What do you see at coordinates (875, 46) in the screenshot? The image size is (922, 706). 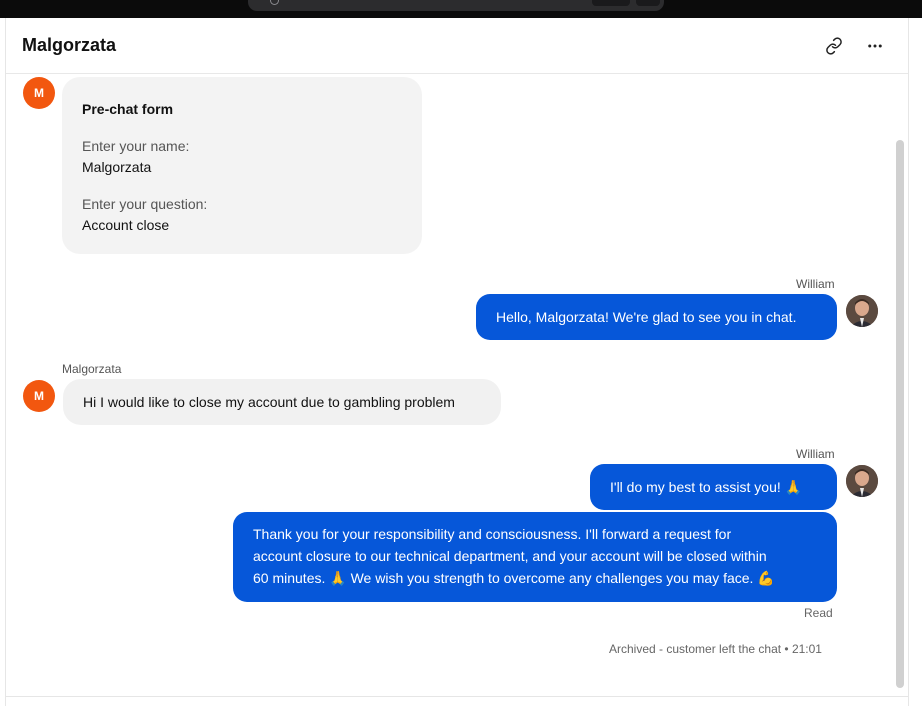 I see `more-options-icon` at bounding box center [875, 46].